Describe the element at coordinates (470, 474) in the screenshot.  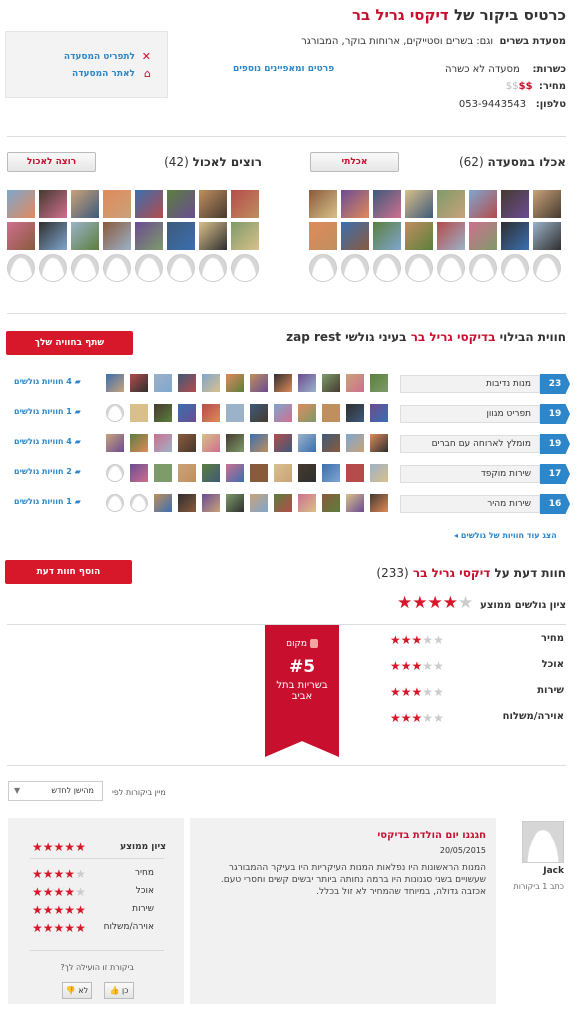
I see `experience-label: שירות מוקפד` at that location.